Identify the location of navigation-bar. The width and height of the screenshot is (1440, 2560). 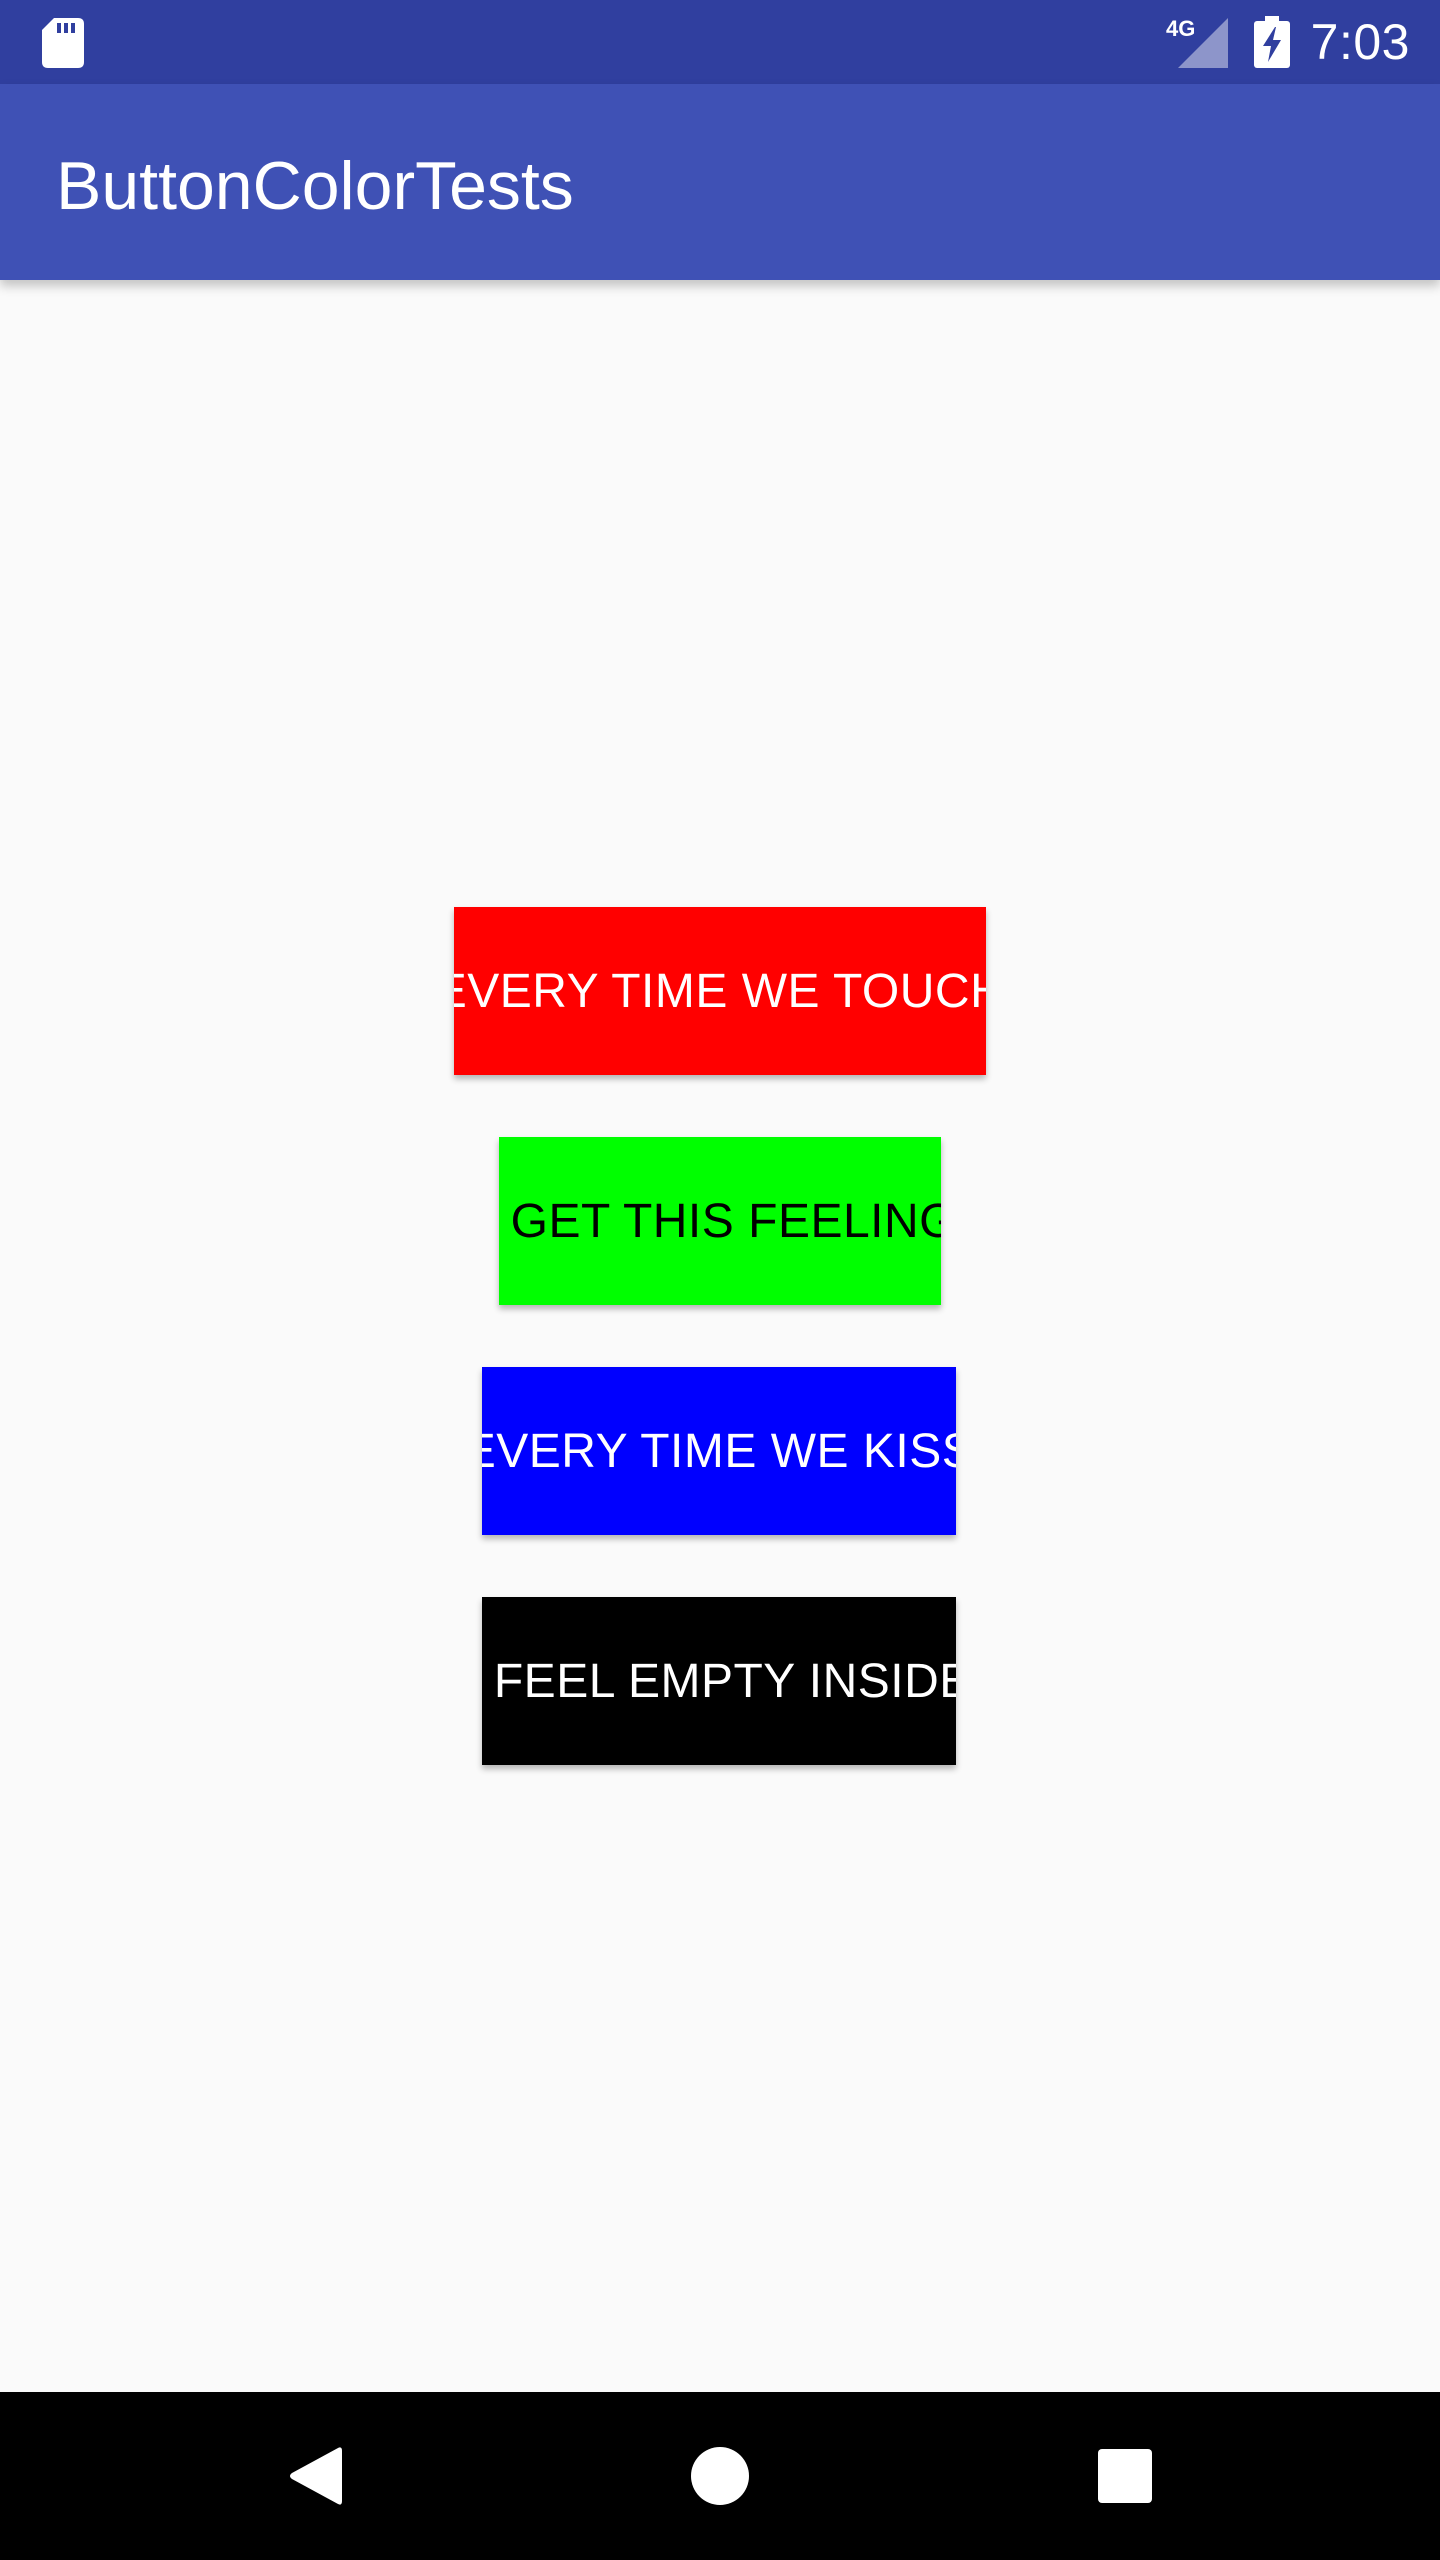
(720, 2476).